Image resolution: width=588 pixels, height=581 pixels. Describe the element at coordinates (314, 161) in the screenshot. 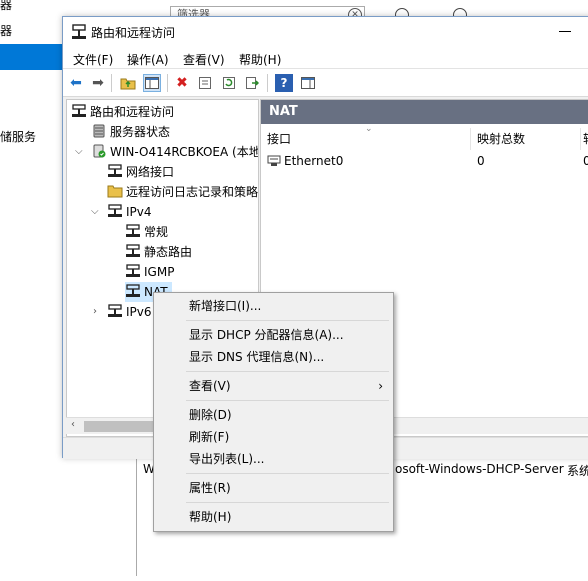

I see `cell-interface: Ethernet0` at that location.